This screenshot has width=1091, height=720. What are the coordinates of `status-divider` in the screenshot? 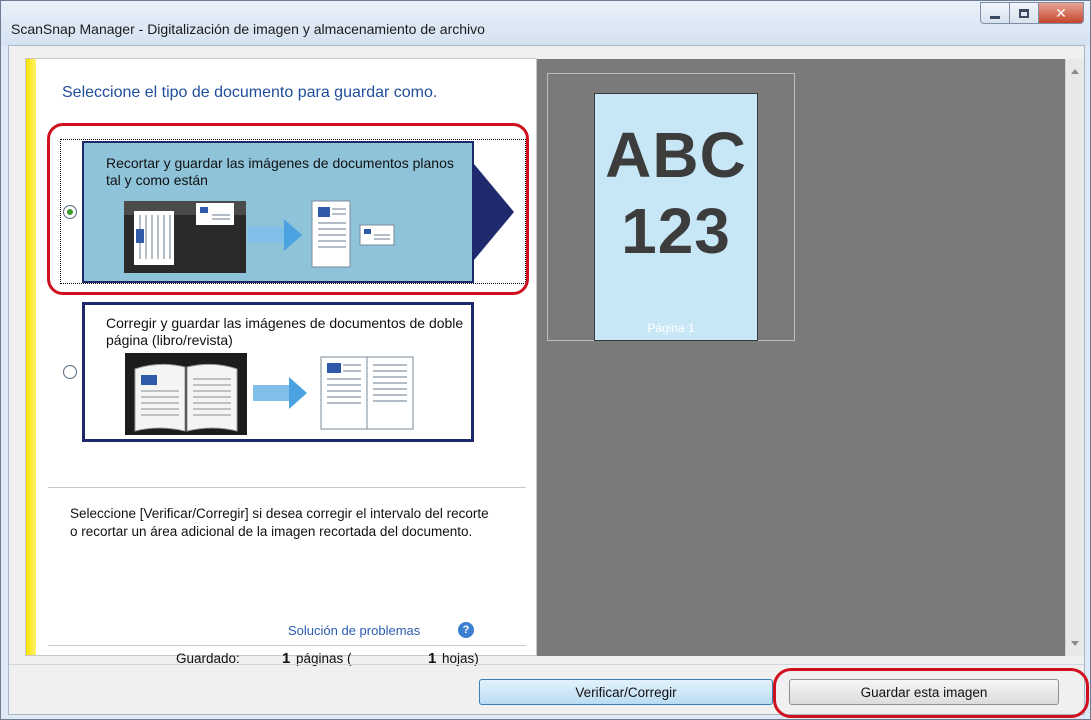 It's located at (287, 645).